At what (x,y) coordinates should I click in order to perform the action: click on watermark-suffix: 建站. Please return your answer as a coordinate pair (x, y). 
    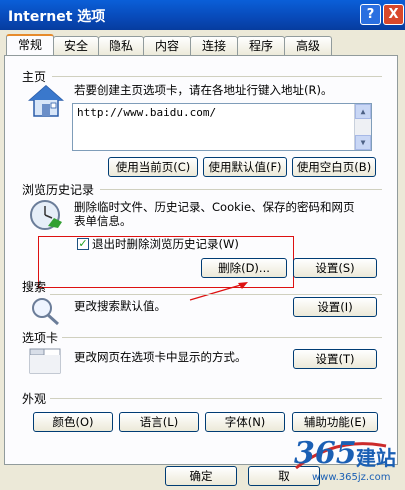
    Looking at the image, I should click on (376, 458).